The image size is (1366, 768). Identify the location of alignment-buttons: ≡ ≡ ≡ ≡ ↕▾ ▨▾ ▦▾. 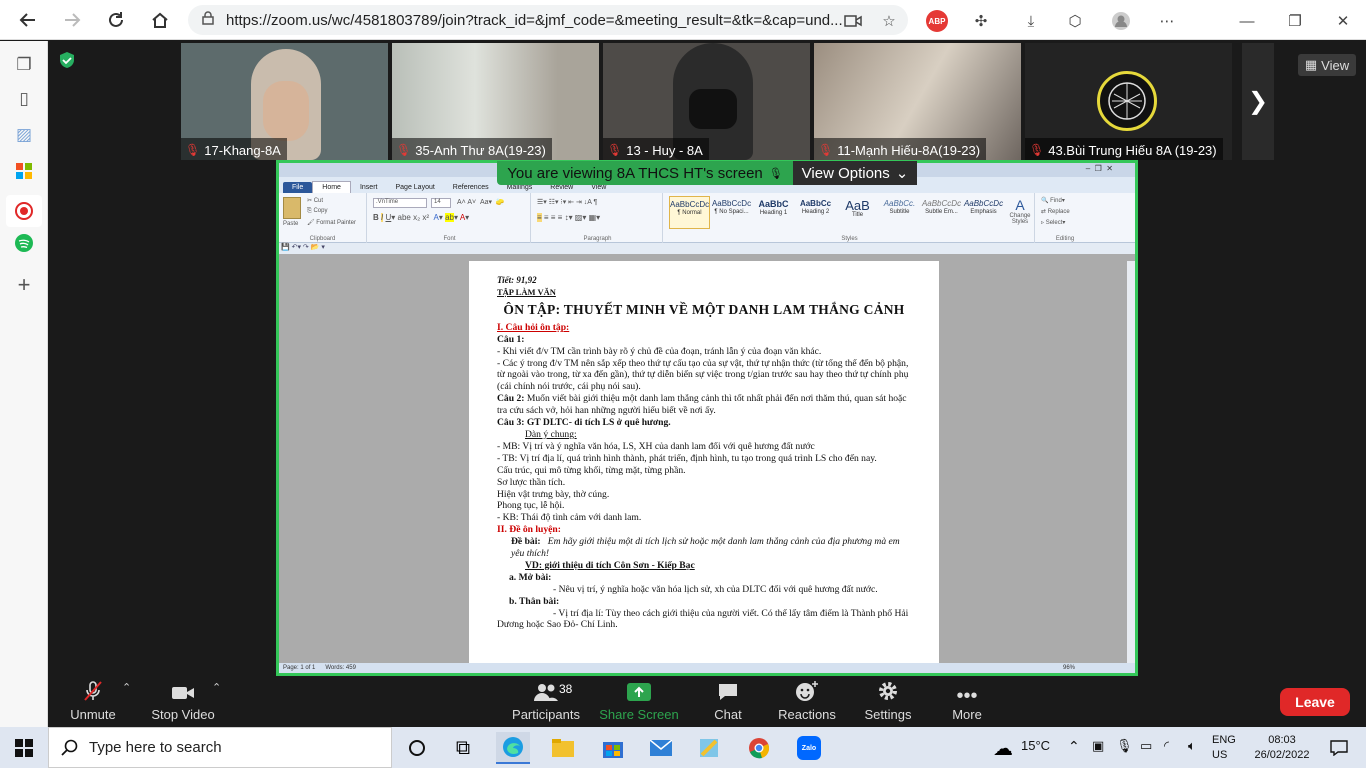
(568, 217).